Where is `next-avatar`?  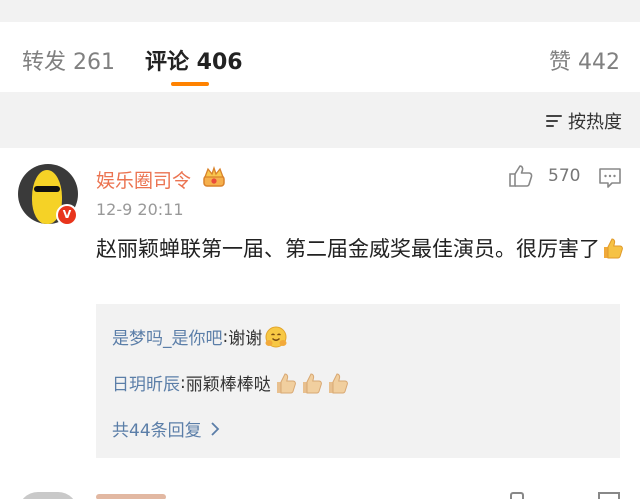 next-avatar is located at coordinates (48, 495).